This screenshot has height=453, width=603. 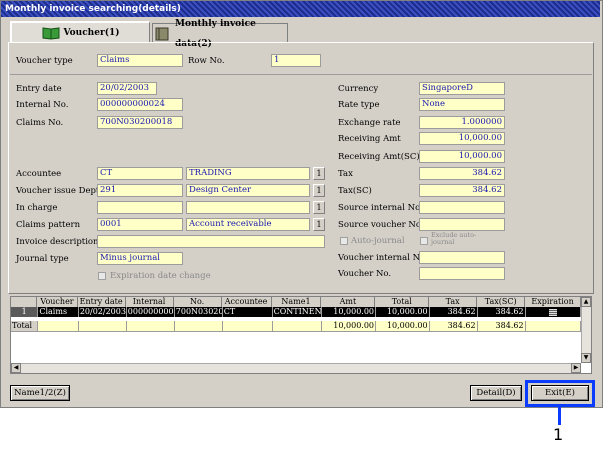 I want to click on issue-dept-code-field: 291, so click(x=140, y=190).